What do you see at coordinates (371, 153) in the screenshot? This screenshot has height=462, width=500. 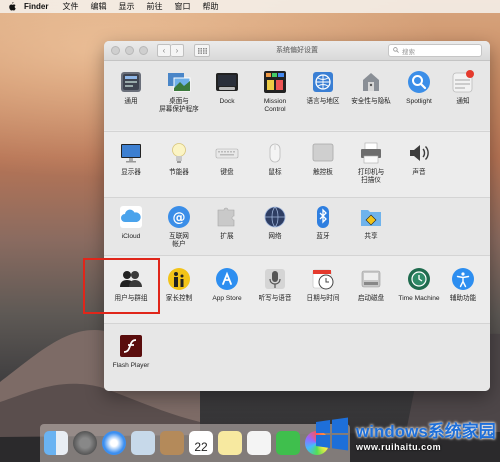 I see `printer-icon` at bounding box center [371, 153].